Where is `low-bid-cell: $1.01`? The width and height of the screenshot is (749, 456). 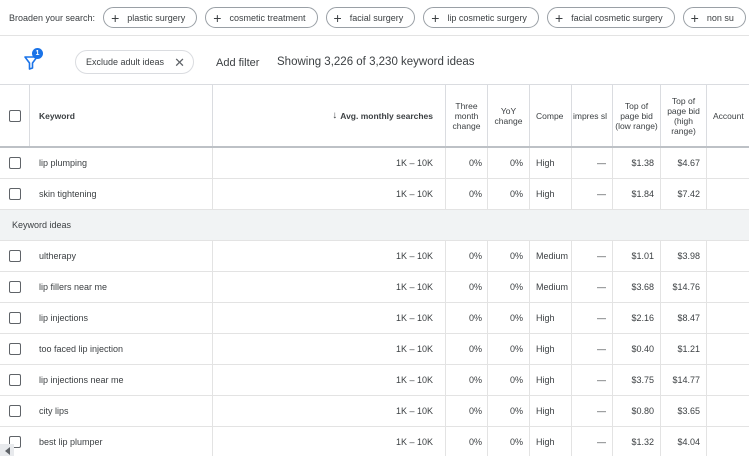 low-bid-cell: $1.01 is located at coordinates (637, 256).